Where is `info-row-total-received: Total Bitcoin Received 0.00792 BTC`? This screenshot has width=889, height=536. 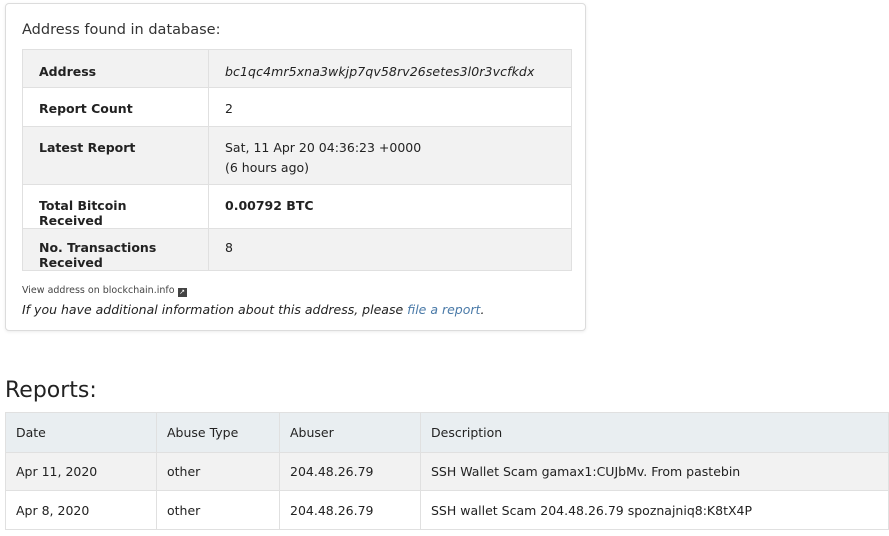
info-row-total-received: Total Bitcoin Received 0.00792 BTC is located at coordinates (297, 206).